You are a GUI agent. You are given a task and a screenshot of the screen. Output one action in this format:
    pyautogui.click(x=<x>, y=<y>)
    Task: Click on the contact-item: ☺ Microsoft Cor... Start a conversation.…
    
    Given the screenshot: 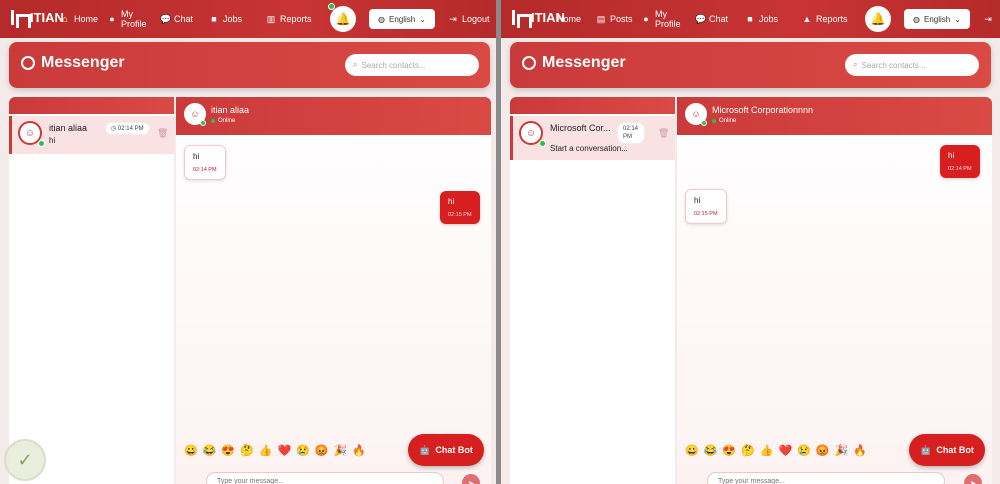 What is the action you would take?
    pyautogui.click(x=592, y=138)
    